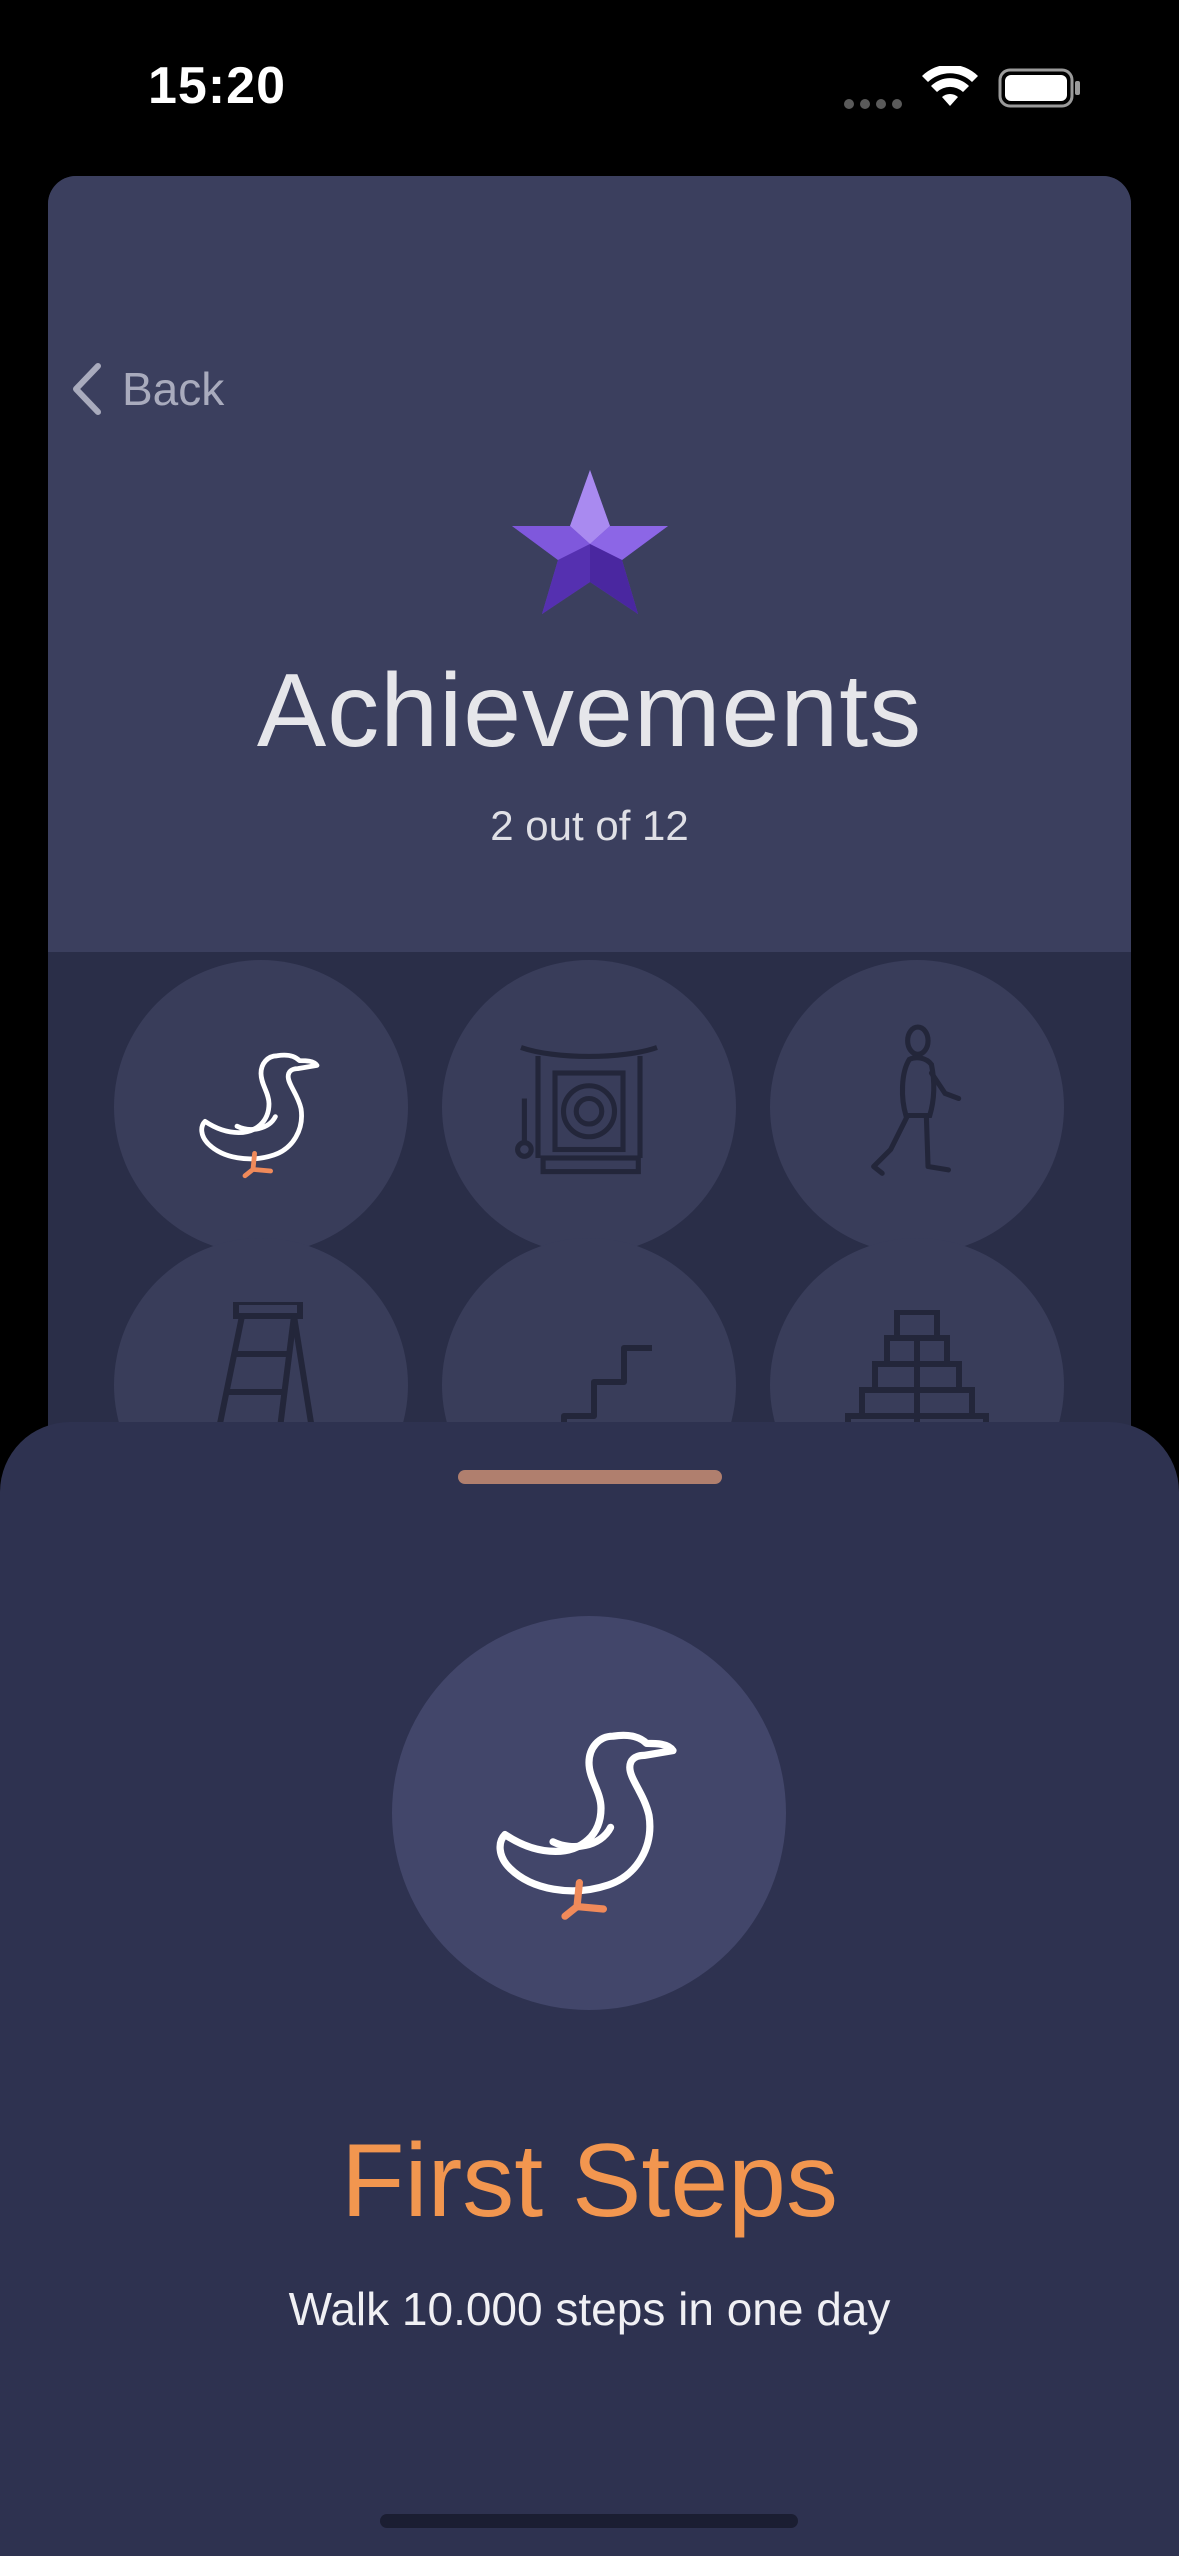 The image size is (1179, 2556). What do you see at coordinates (589, 85) in the screenshot?
I see `status-bar: 15:20` at bounding box center [589, 85].